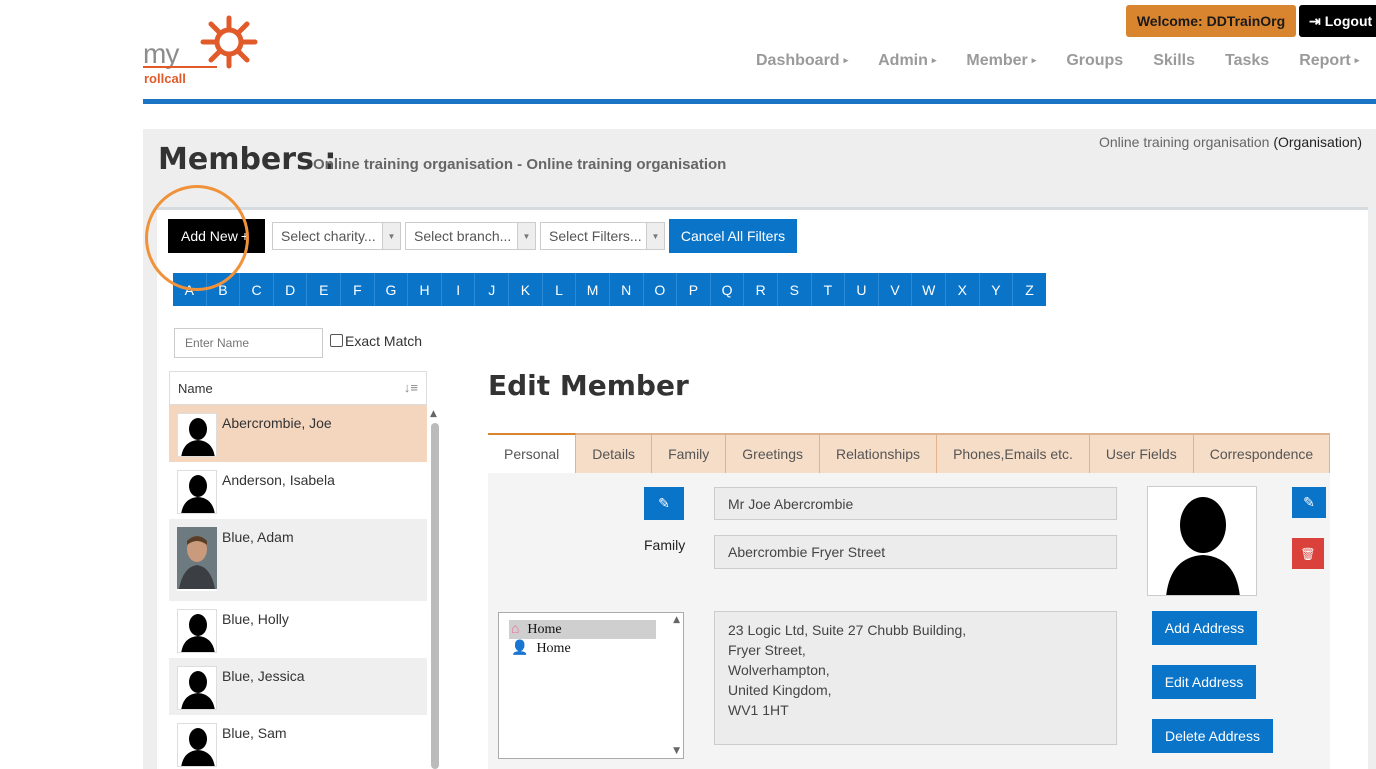  I want to click on alphabet-letter-z: Z, so click(1029, 289).